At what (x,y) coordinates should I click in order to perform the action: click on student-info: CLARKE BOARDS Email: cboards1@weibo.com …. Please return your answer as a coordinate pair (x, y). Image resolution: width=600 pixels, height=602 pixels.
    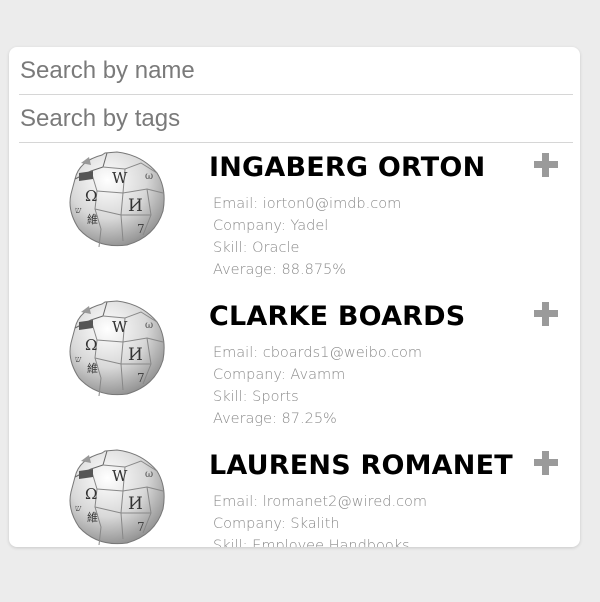
    Looking at the image, I should click on (374, 365).